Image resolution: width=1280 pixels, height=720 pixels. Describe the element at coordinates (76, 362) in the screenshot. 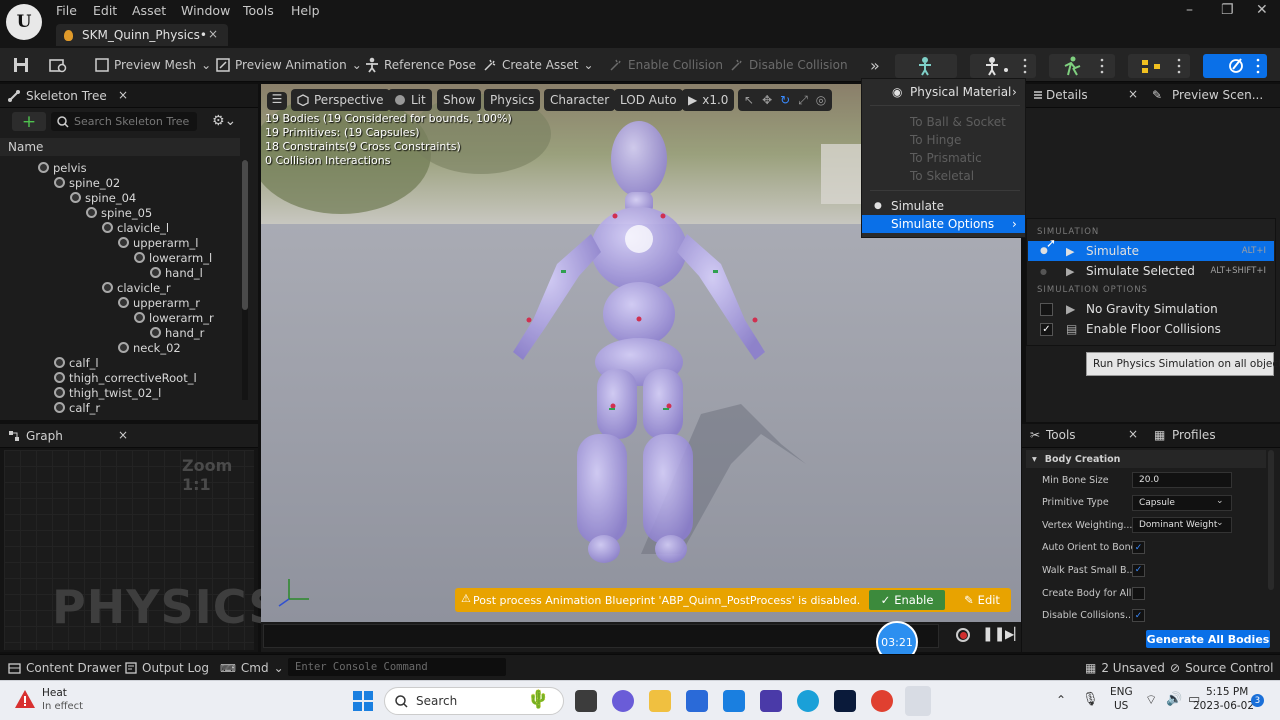

I see `bone-row: calf_l` at that location.